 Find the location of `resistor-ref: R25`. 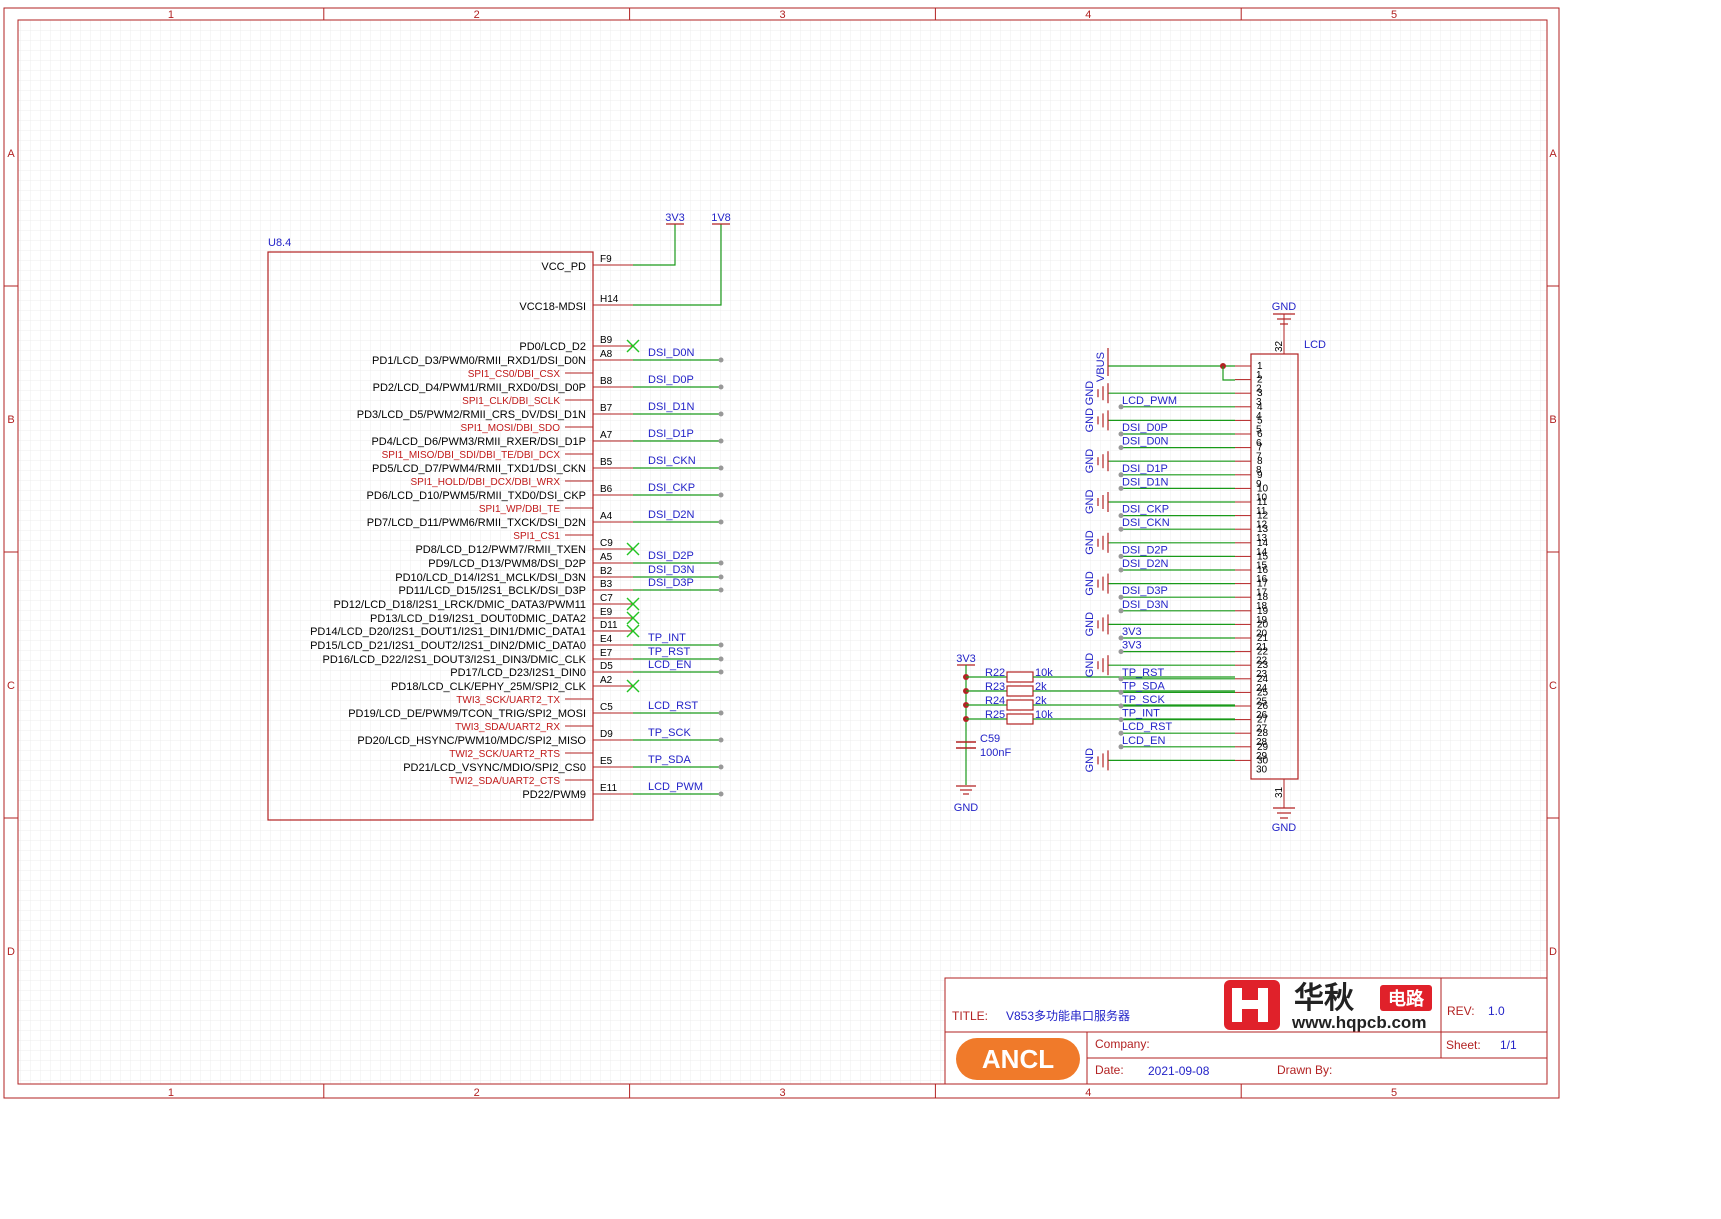

resistor-ref: R25 is located at coordinates (995, 715).